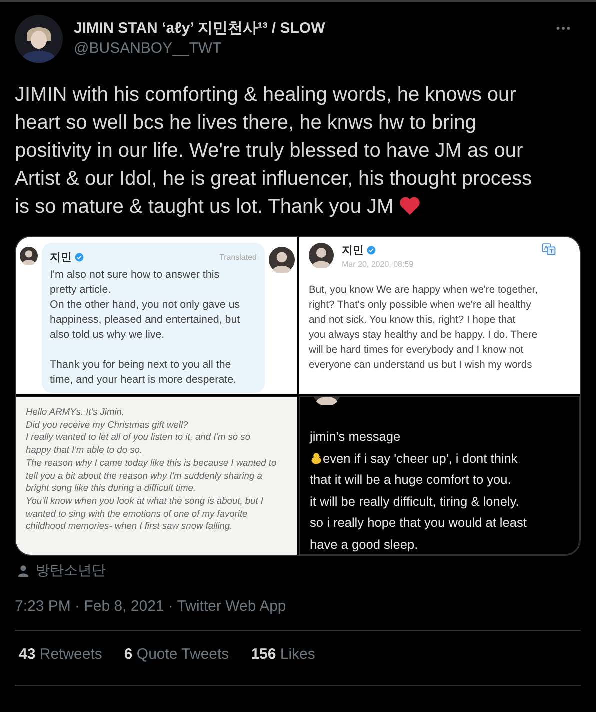  Describe the element at coordinates (146, 305) in the screenshot. I see `message-text: I'm also not sure how to answer this pretty article. On the other hand, you not only gave us happiness, pleased and entertained, but also told us why we live.` at that location.